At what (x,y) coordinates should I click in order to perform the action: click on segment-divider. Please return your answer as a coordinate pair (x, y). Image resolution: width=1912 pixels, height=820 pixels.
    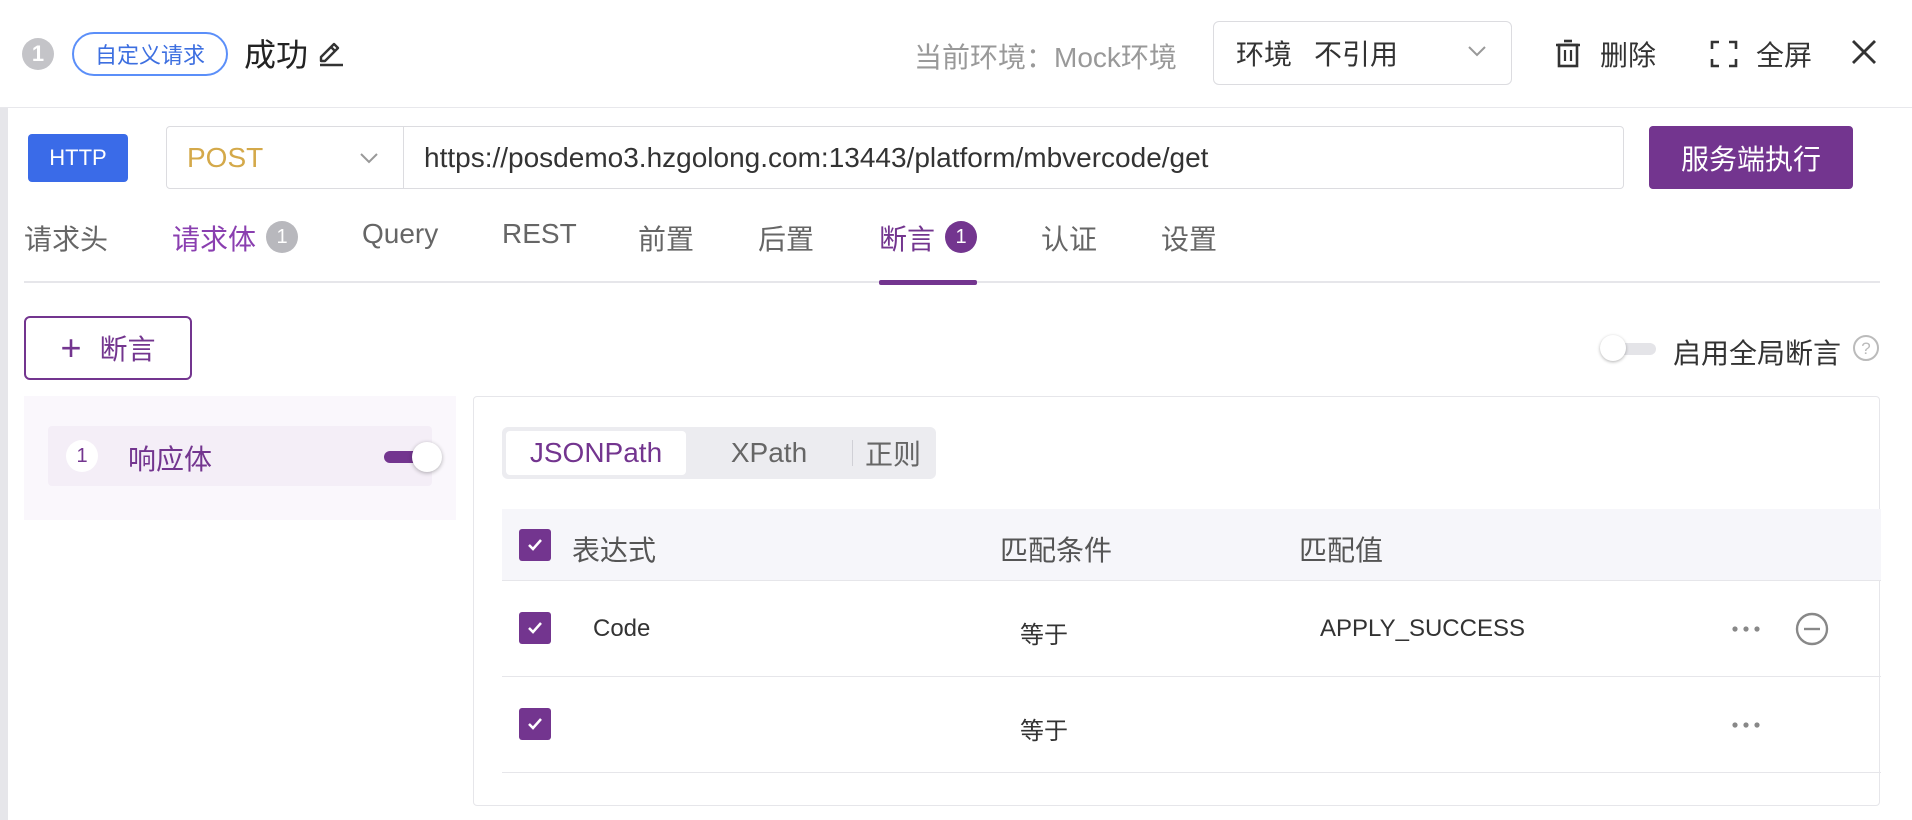
    Looking at the image, I should click on (852, 453).